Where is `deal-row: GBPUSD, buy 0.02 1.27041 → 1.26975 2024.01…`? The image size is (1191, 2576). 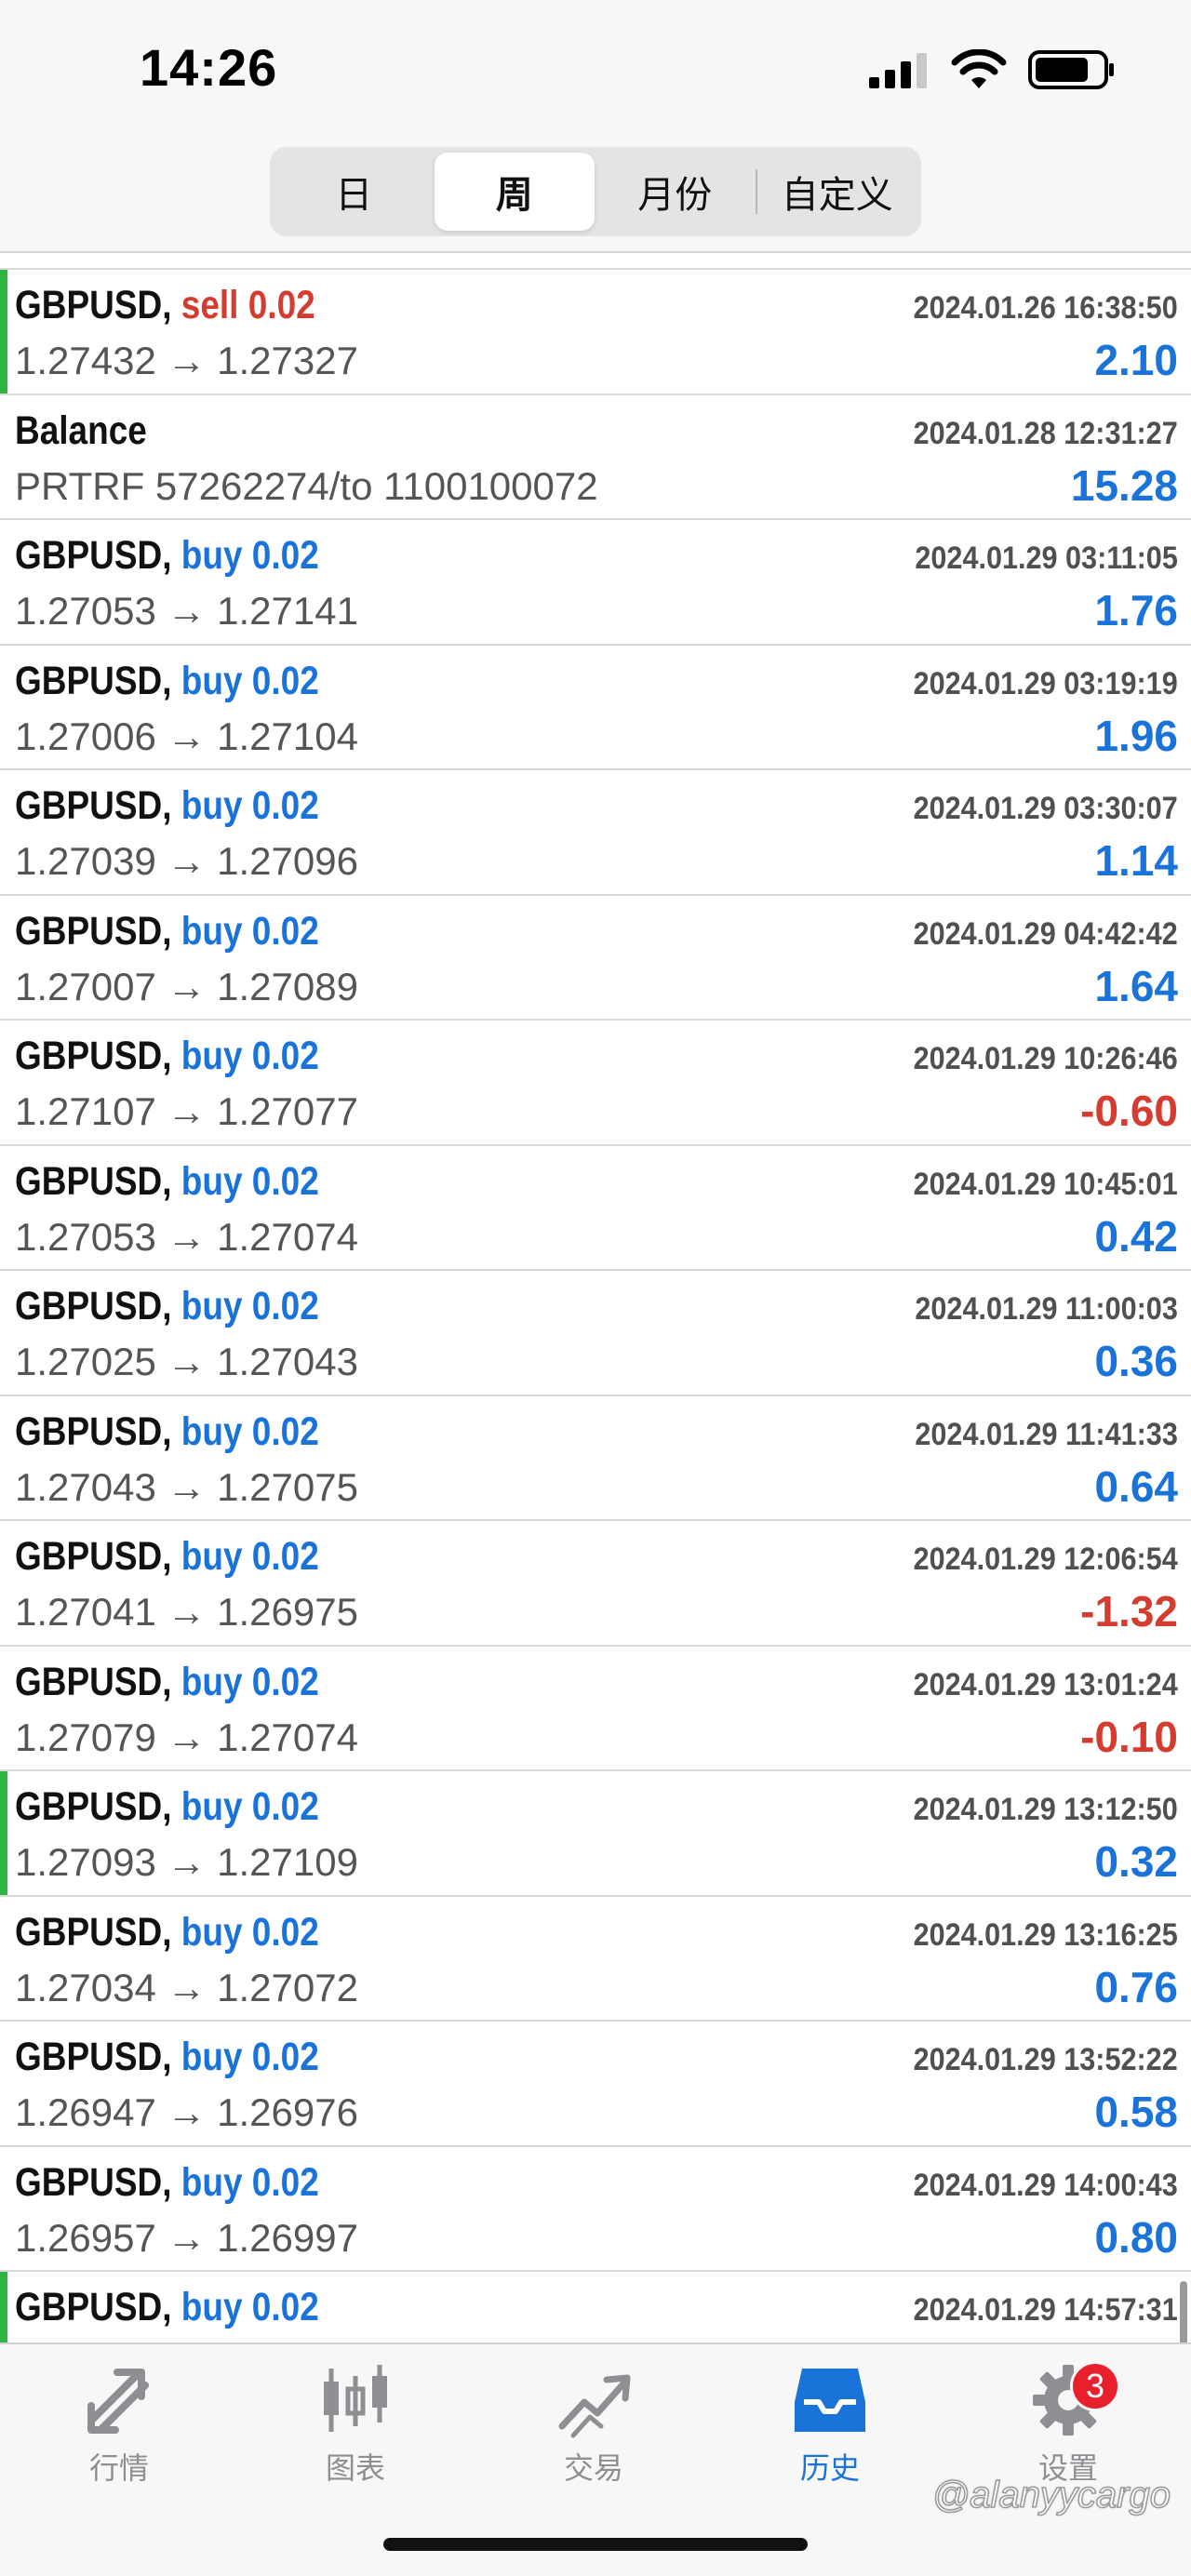 deal-row: GBPUSD, buy 0.02 1.27041 → 1.26975 2024.01… is located at coordinates (595, 1584).